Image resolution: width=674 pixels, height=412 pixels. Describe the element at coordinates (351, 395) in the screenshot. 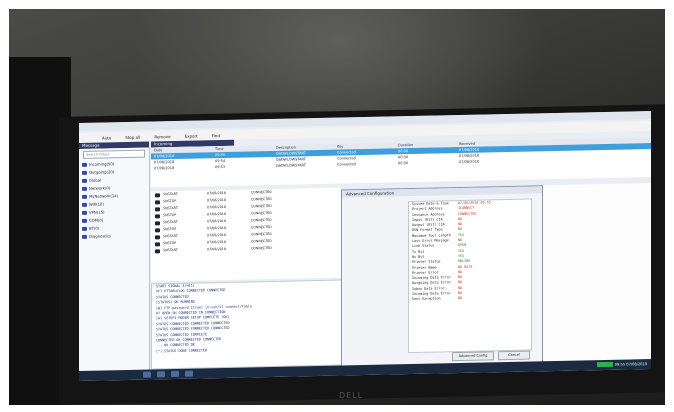

I see `monitor-brand-logo: DELL` at that location.